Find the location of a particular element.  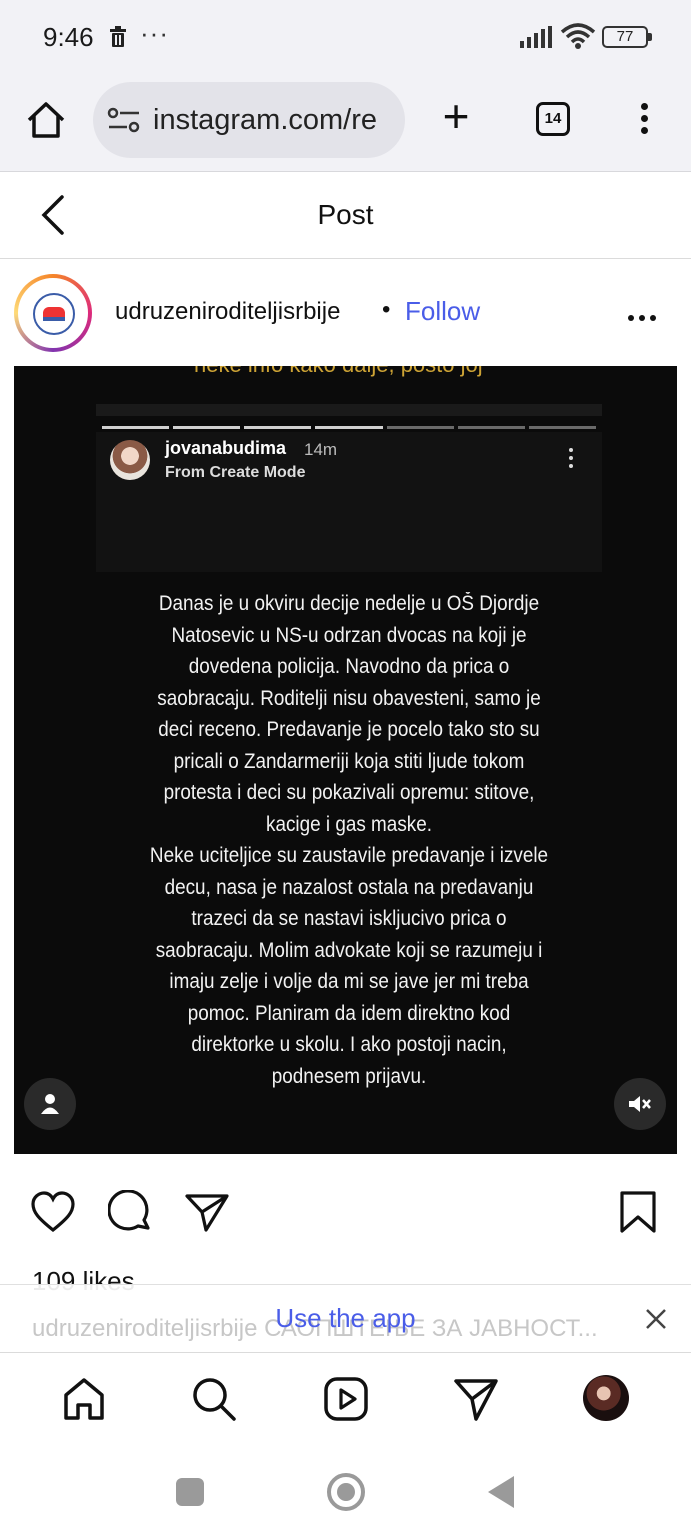

status-time: 9:46 is located at coordinates (68, 37).